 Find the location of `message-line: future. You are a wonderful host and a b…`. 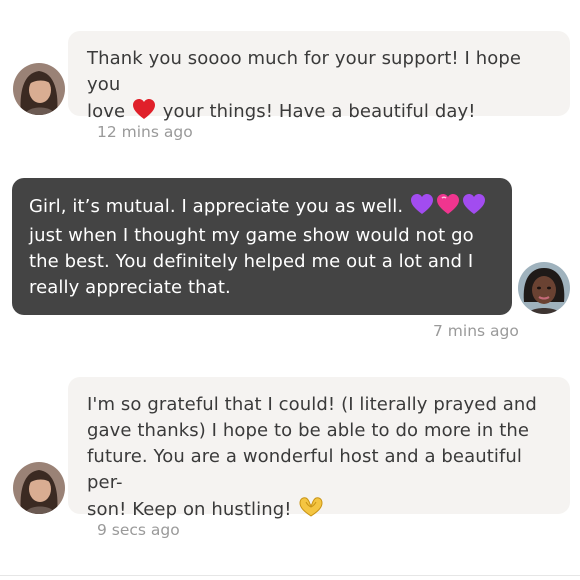

message-line: future. You are a wonderful host and a b… is located at coordinates (305, 469).